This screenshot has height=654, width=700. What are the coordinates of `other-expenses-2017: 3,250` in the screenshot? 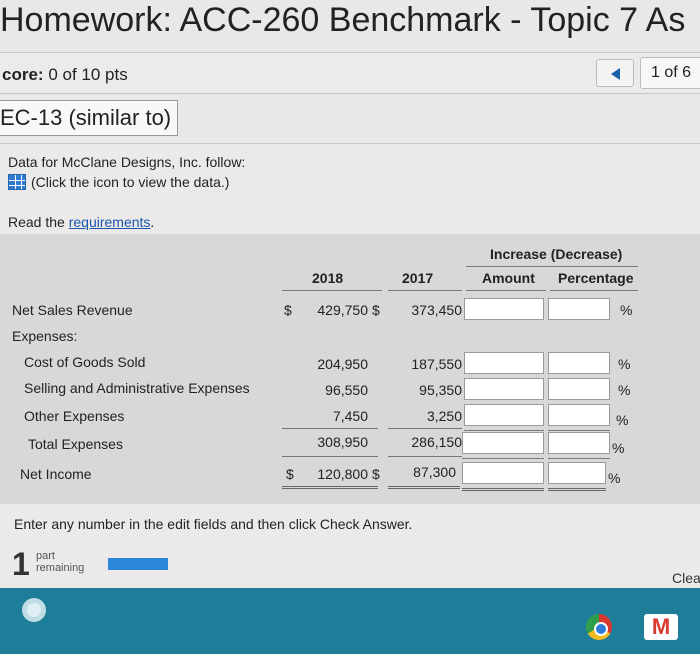 It's located at (444, 416).